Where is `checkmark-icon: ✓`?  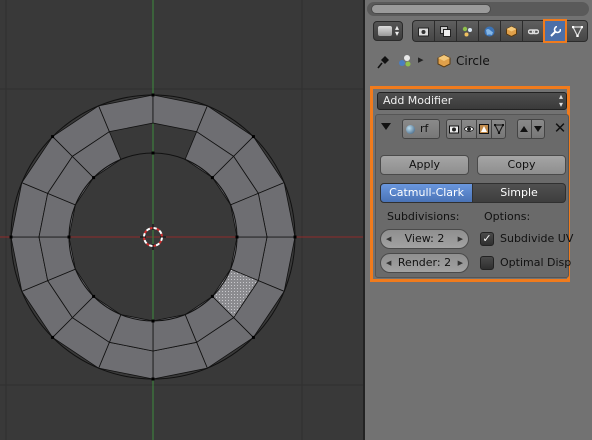
checkmark-icon: ✓ is located at coordinates (487, 238).